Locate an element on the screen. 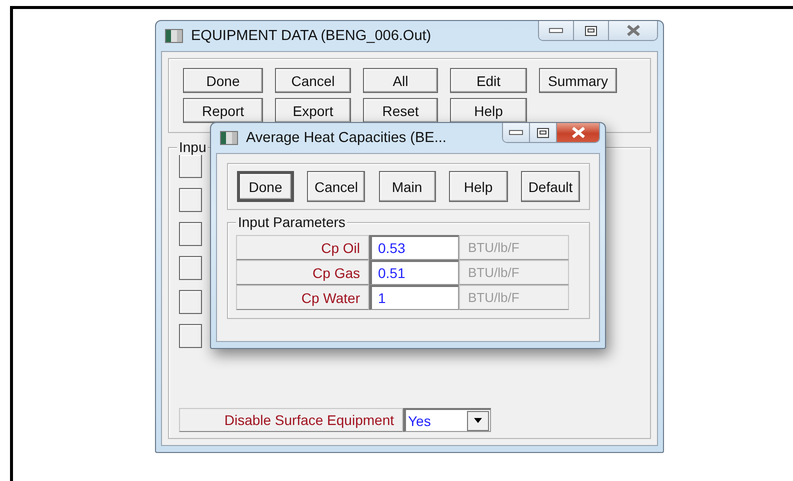 This screenshot has width=793, height=481. group-label: Input Parameters is located at coordinates (292, 222).